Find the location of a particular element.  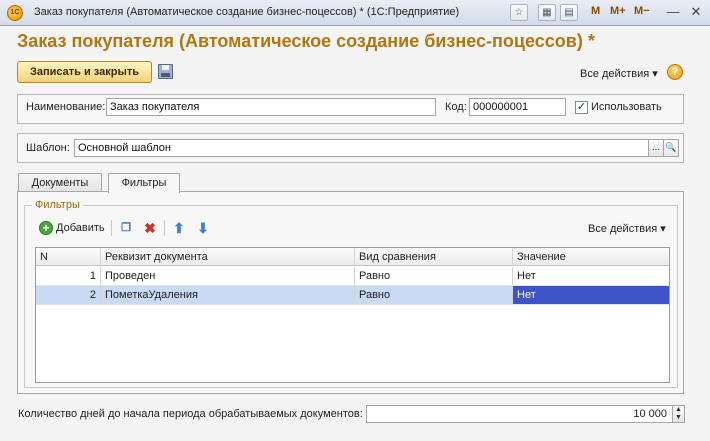

memory-minus-button: M− is located at coordinates (642, 11).